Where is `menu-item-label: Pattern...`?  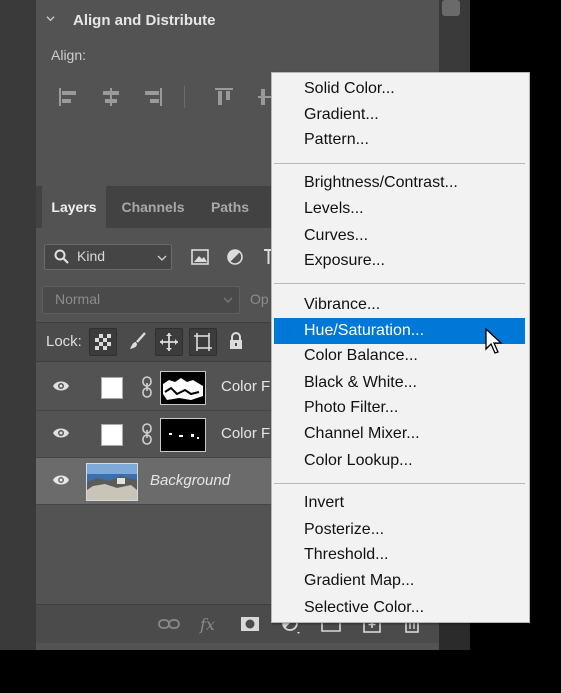
menu-item-label: Pattern... is located at coordinates (336, 139).